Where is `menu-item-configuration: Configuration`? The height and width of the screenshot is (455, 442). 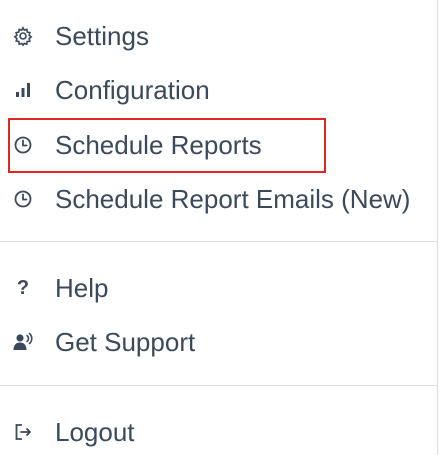 menu-item-configuration: Configuration is located at coordinates (218, 90).